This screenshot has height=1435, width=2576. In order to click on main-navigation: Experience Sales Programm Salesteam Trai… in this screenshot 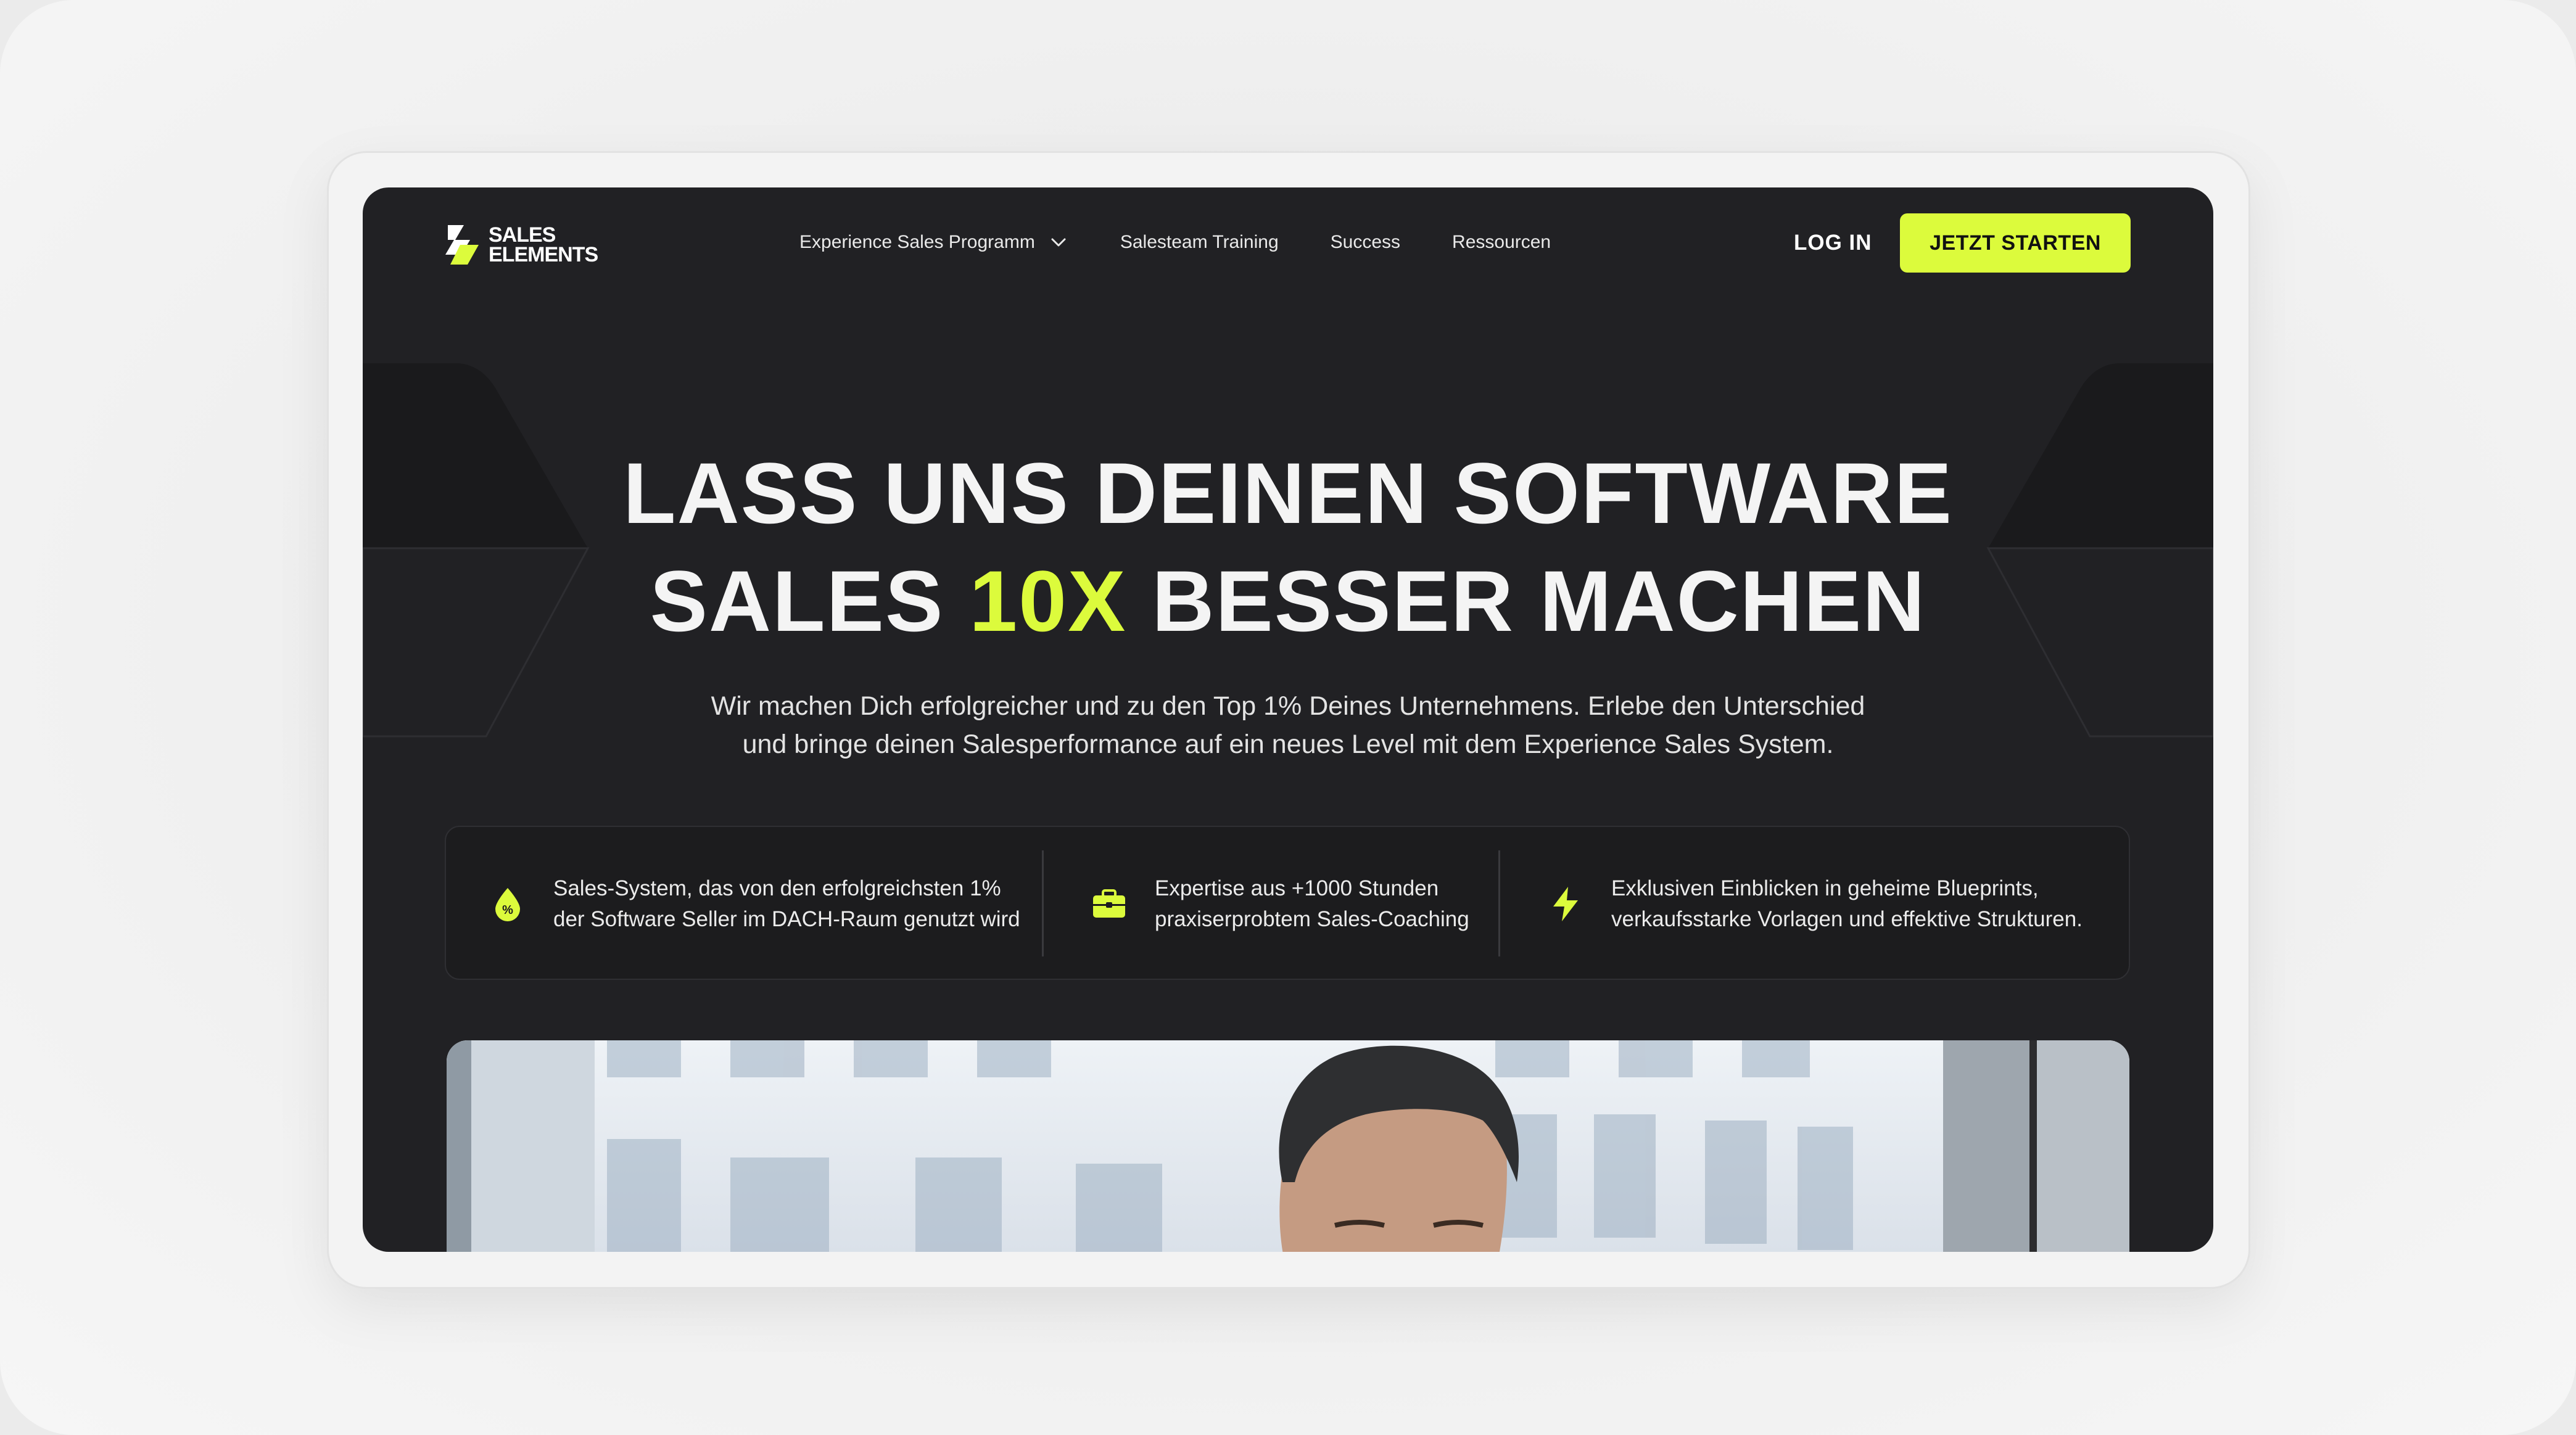, I will do `click(1201, 242)`.